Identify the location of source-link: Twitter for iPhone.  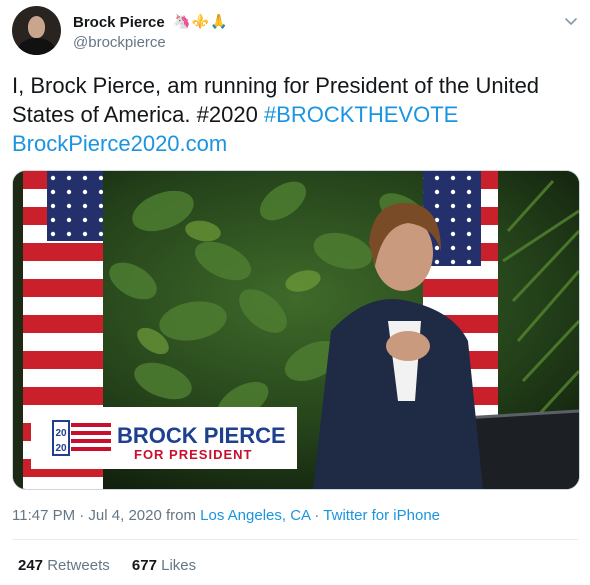
(381, 515).